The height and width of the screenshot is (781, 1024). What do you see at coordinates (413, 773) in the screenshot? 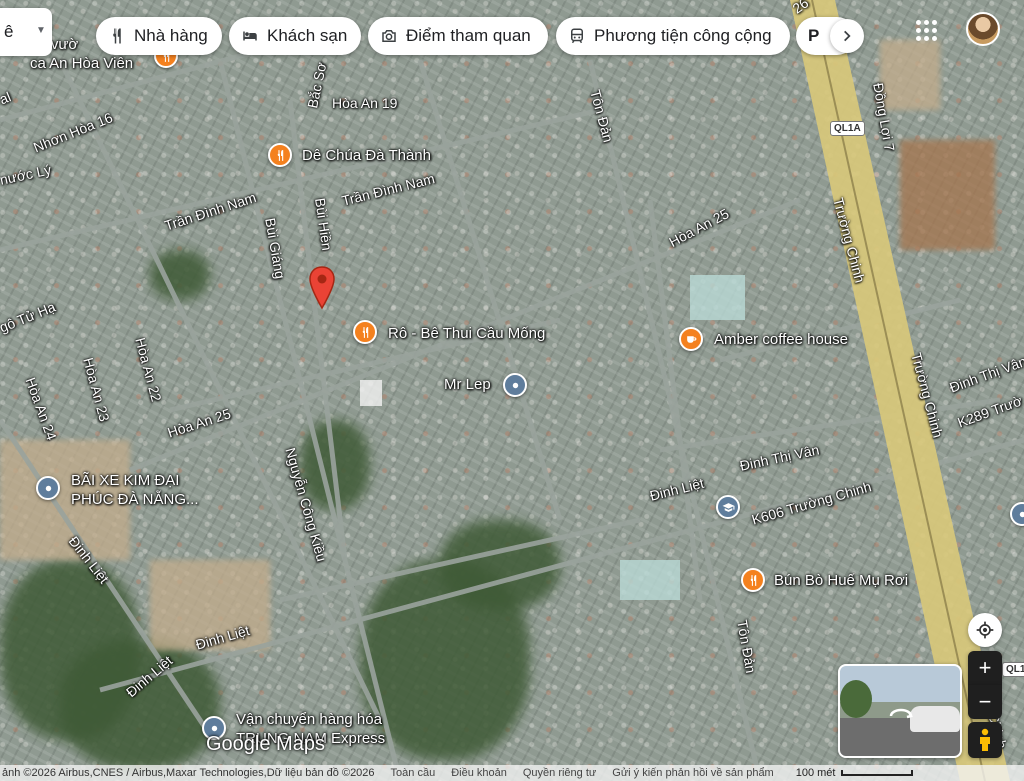
I see `footer-link-global: Toàn cầu` at bounding box center [413, 773].